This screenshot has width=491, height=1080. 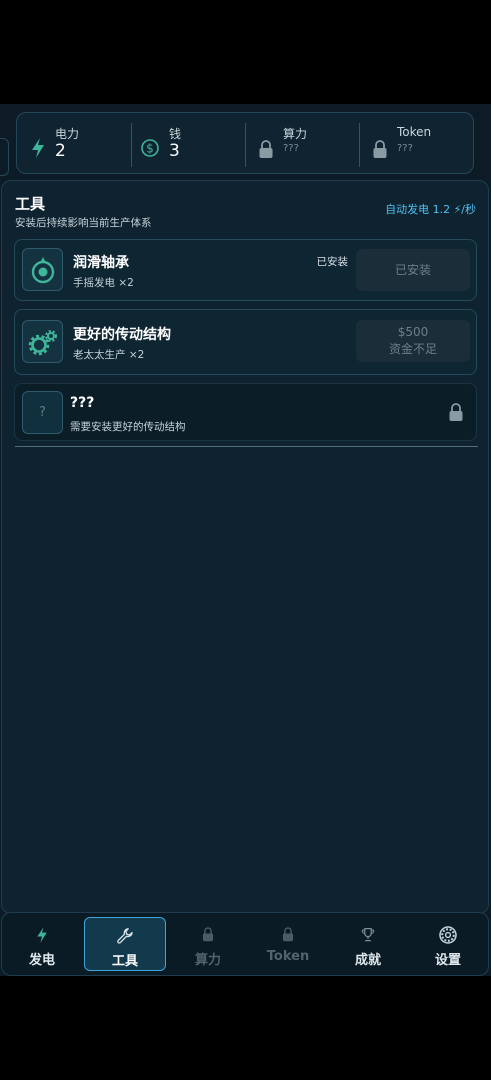 What do you see at coordinates (74, 143) in the screenshot?
I see `stat-power: 电力 2` at bounding box center [74, 143].